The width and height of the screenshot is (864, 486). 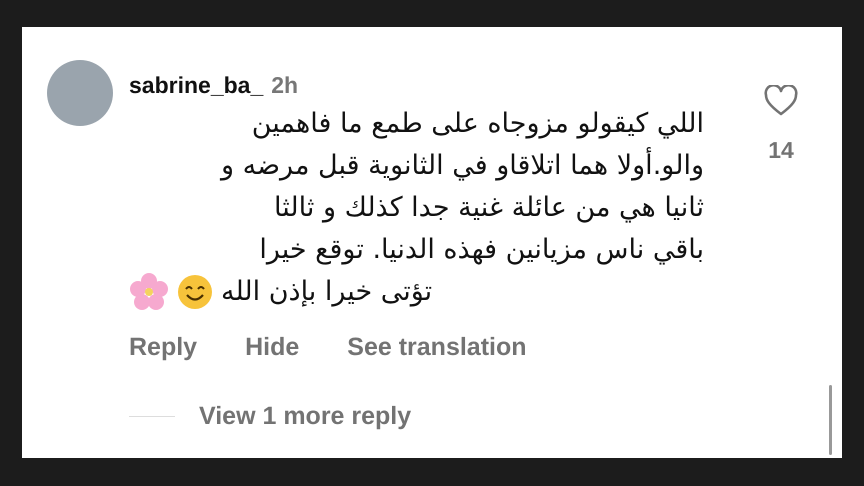 What do you see at coordinates (284, 85) in the screenshot?
I see `comment-time: 2h` at bounding box center [284, 85].